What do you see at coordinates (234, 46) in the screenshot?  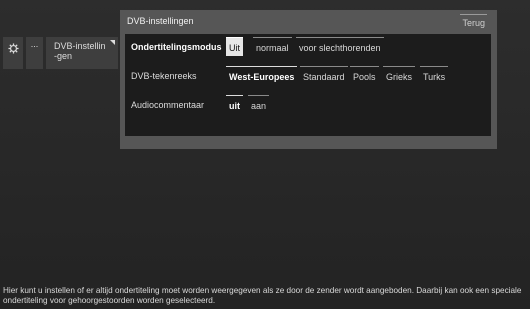 I see `option-uit: Uit` at bounding box center [234, 46].